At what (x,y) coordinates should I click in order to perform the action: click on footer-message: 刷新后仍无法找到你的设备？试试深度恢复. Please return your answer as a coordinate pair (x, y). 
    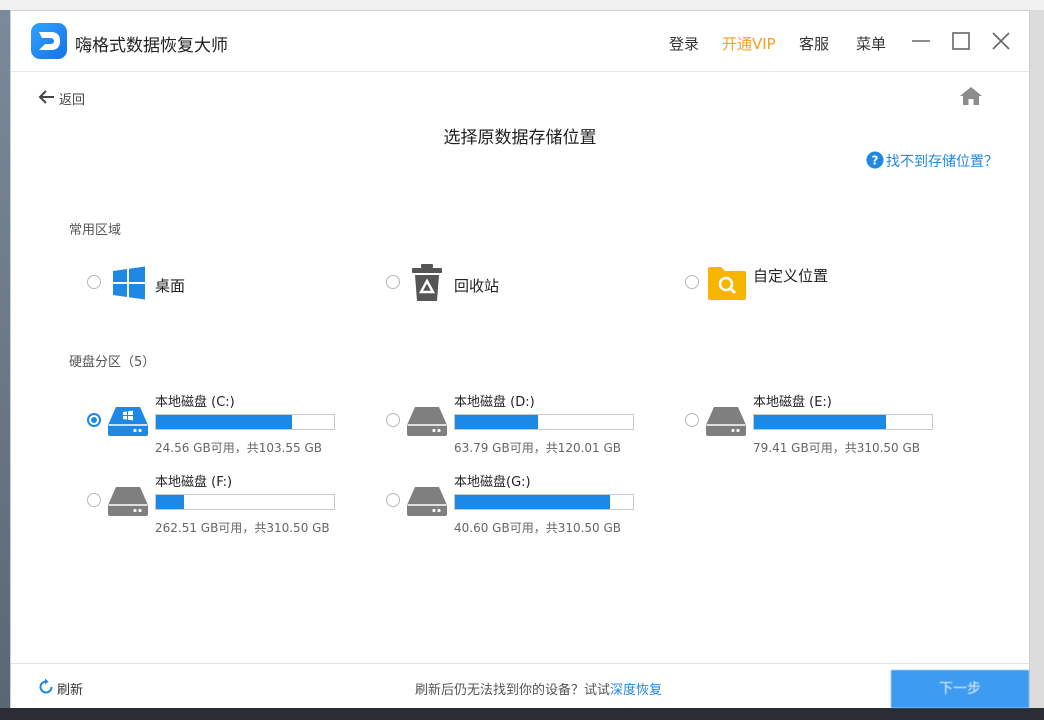
    Looking at the image, I should click on (538, 688).